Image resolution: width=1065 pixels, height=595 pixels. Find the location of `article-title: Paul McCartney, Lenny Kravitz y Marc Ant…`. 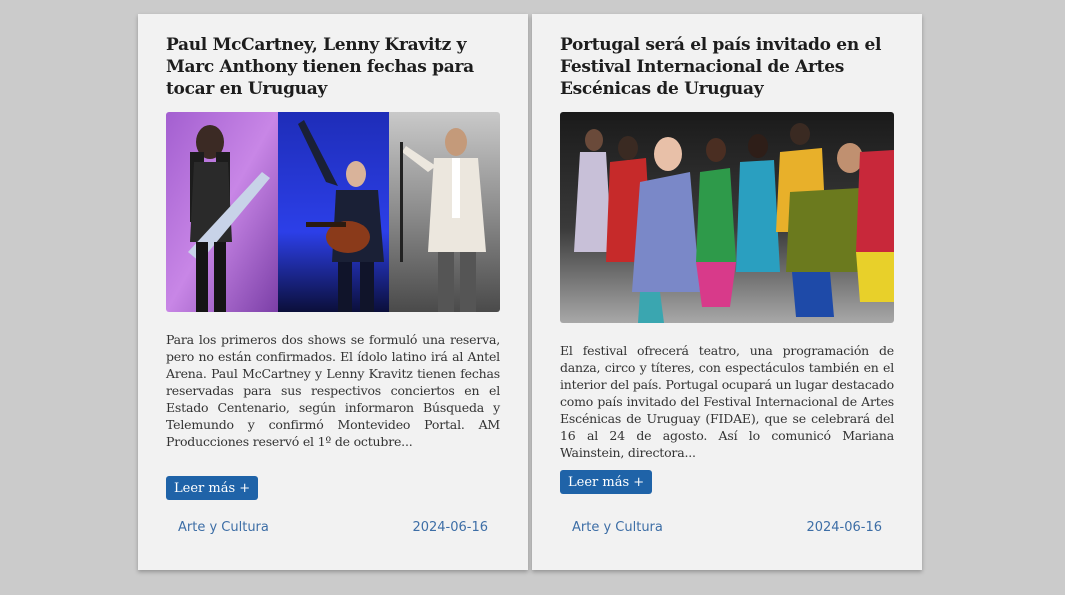

article-title: Paul McCartney, Lenny Kravitz y Marc Ant… is located at coordinates (336, 67).